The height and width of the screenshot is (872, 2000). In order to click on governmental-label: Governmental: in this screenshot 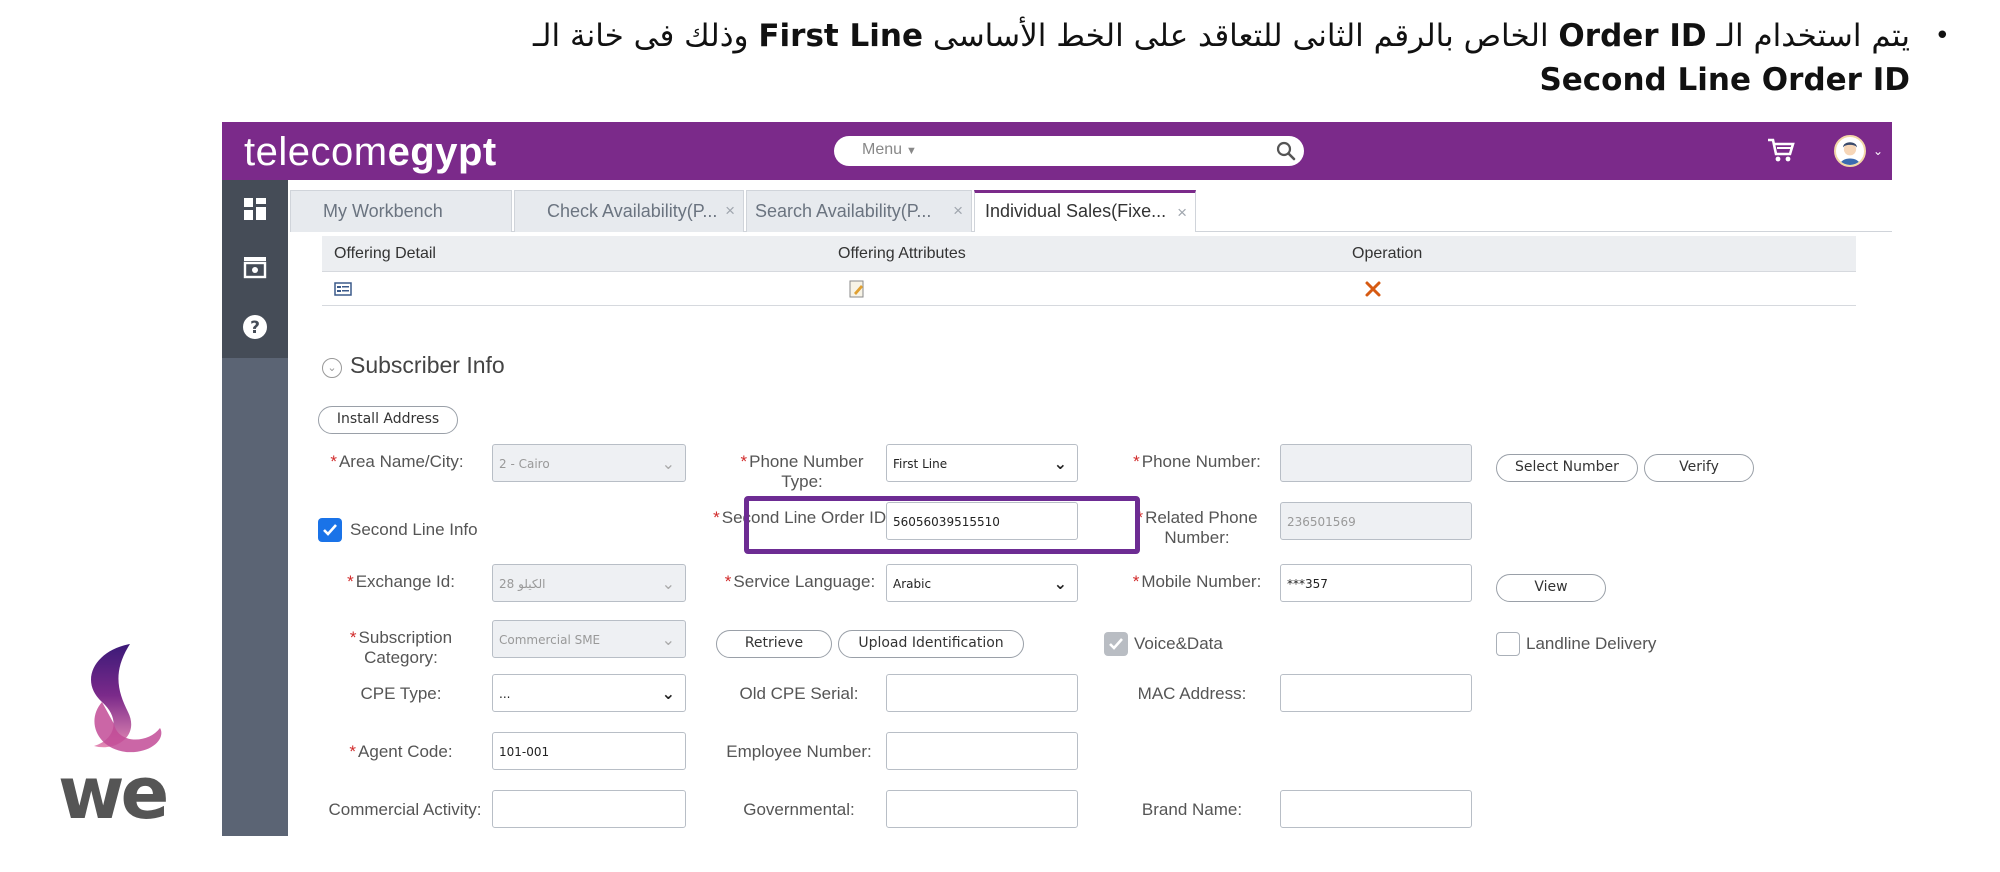, I will do `click(799, 809)`.